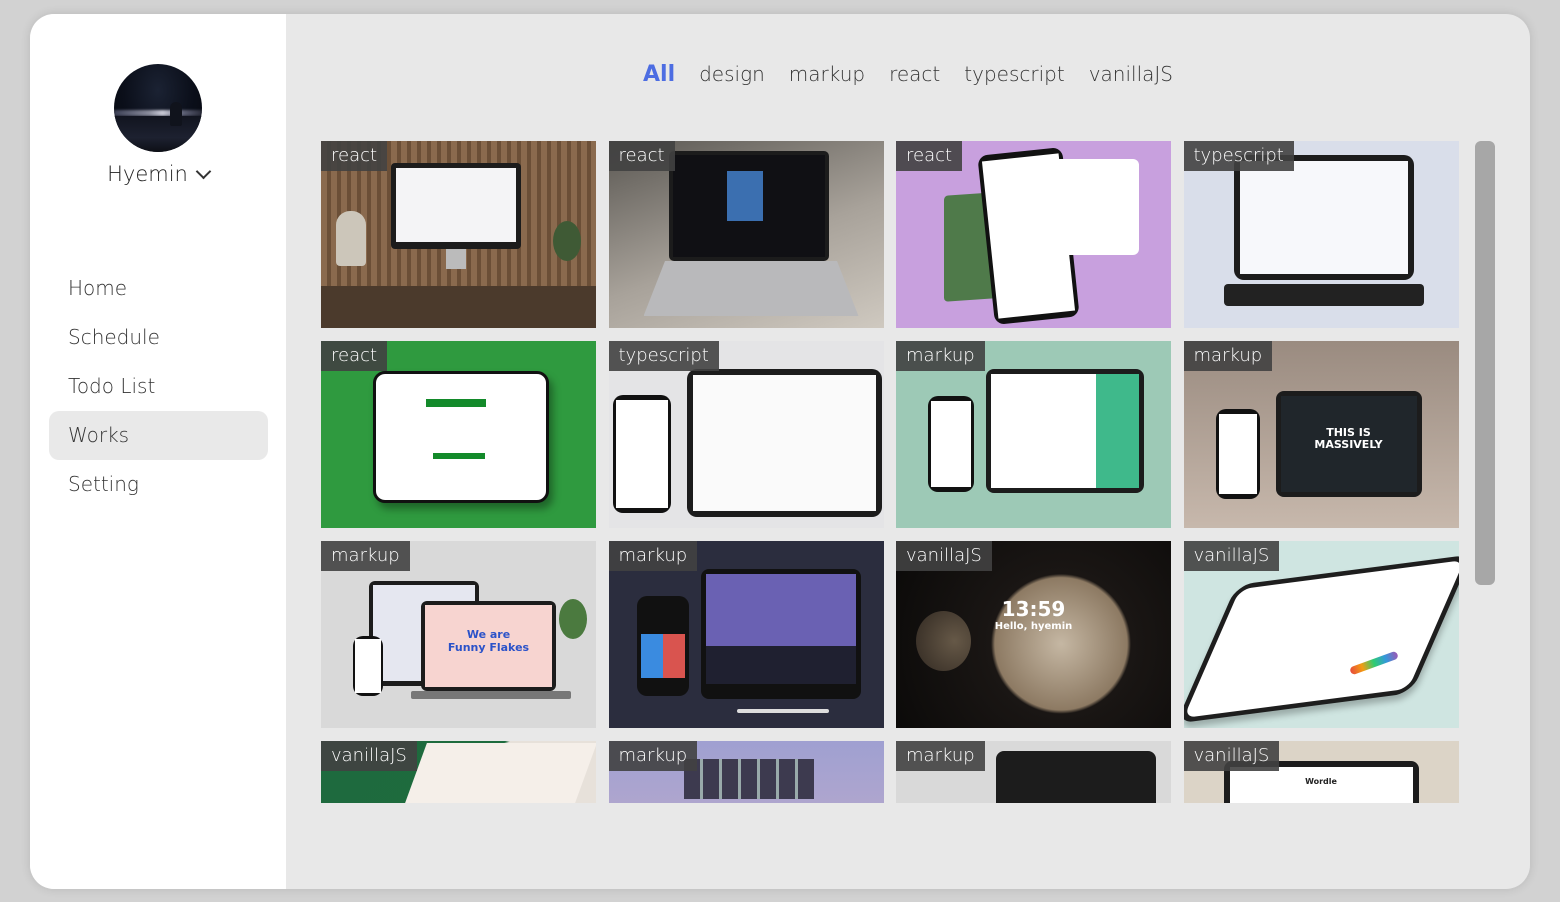 The image size is (1560, 902). What do you see at coordinates (1014, 74) in the screenshot?
I see `filter-typescript: typescript` at bounding box center [1014, 74].